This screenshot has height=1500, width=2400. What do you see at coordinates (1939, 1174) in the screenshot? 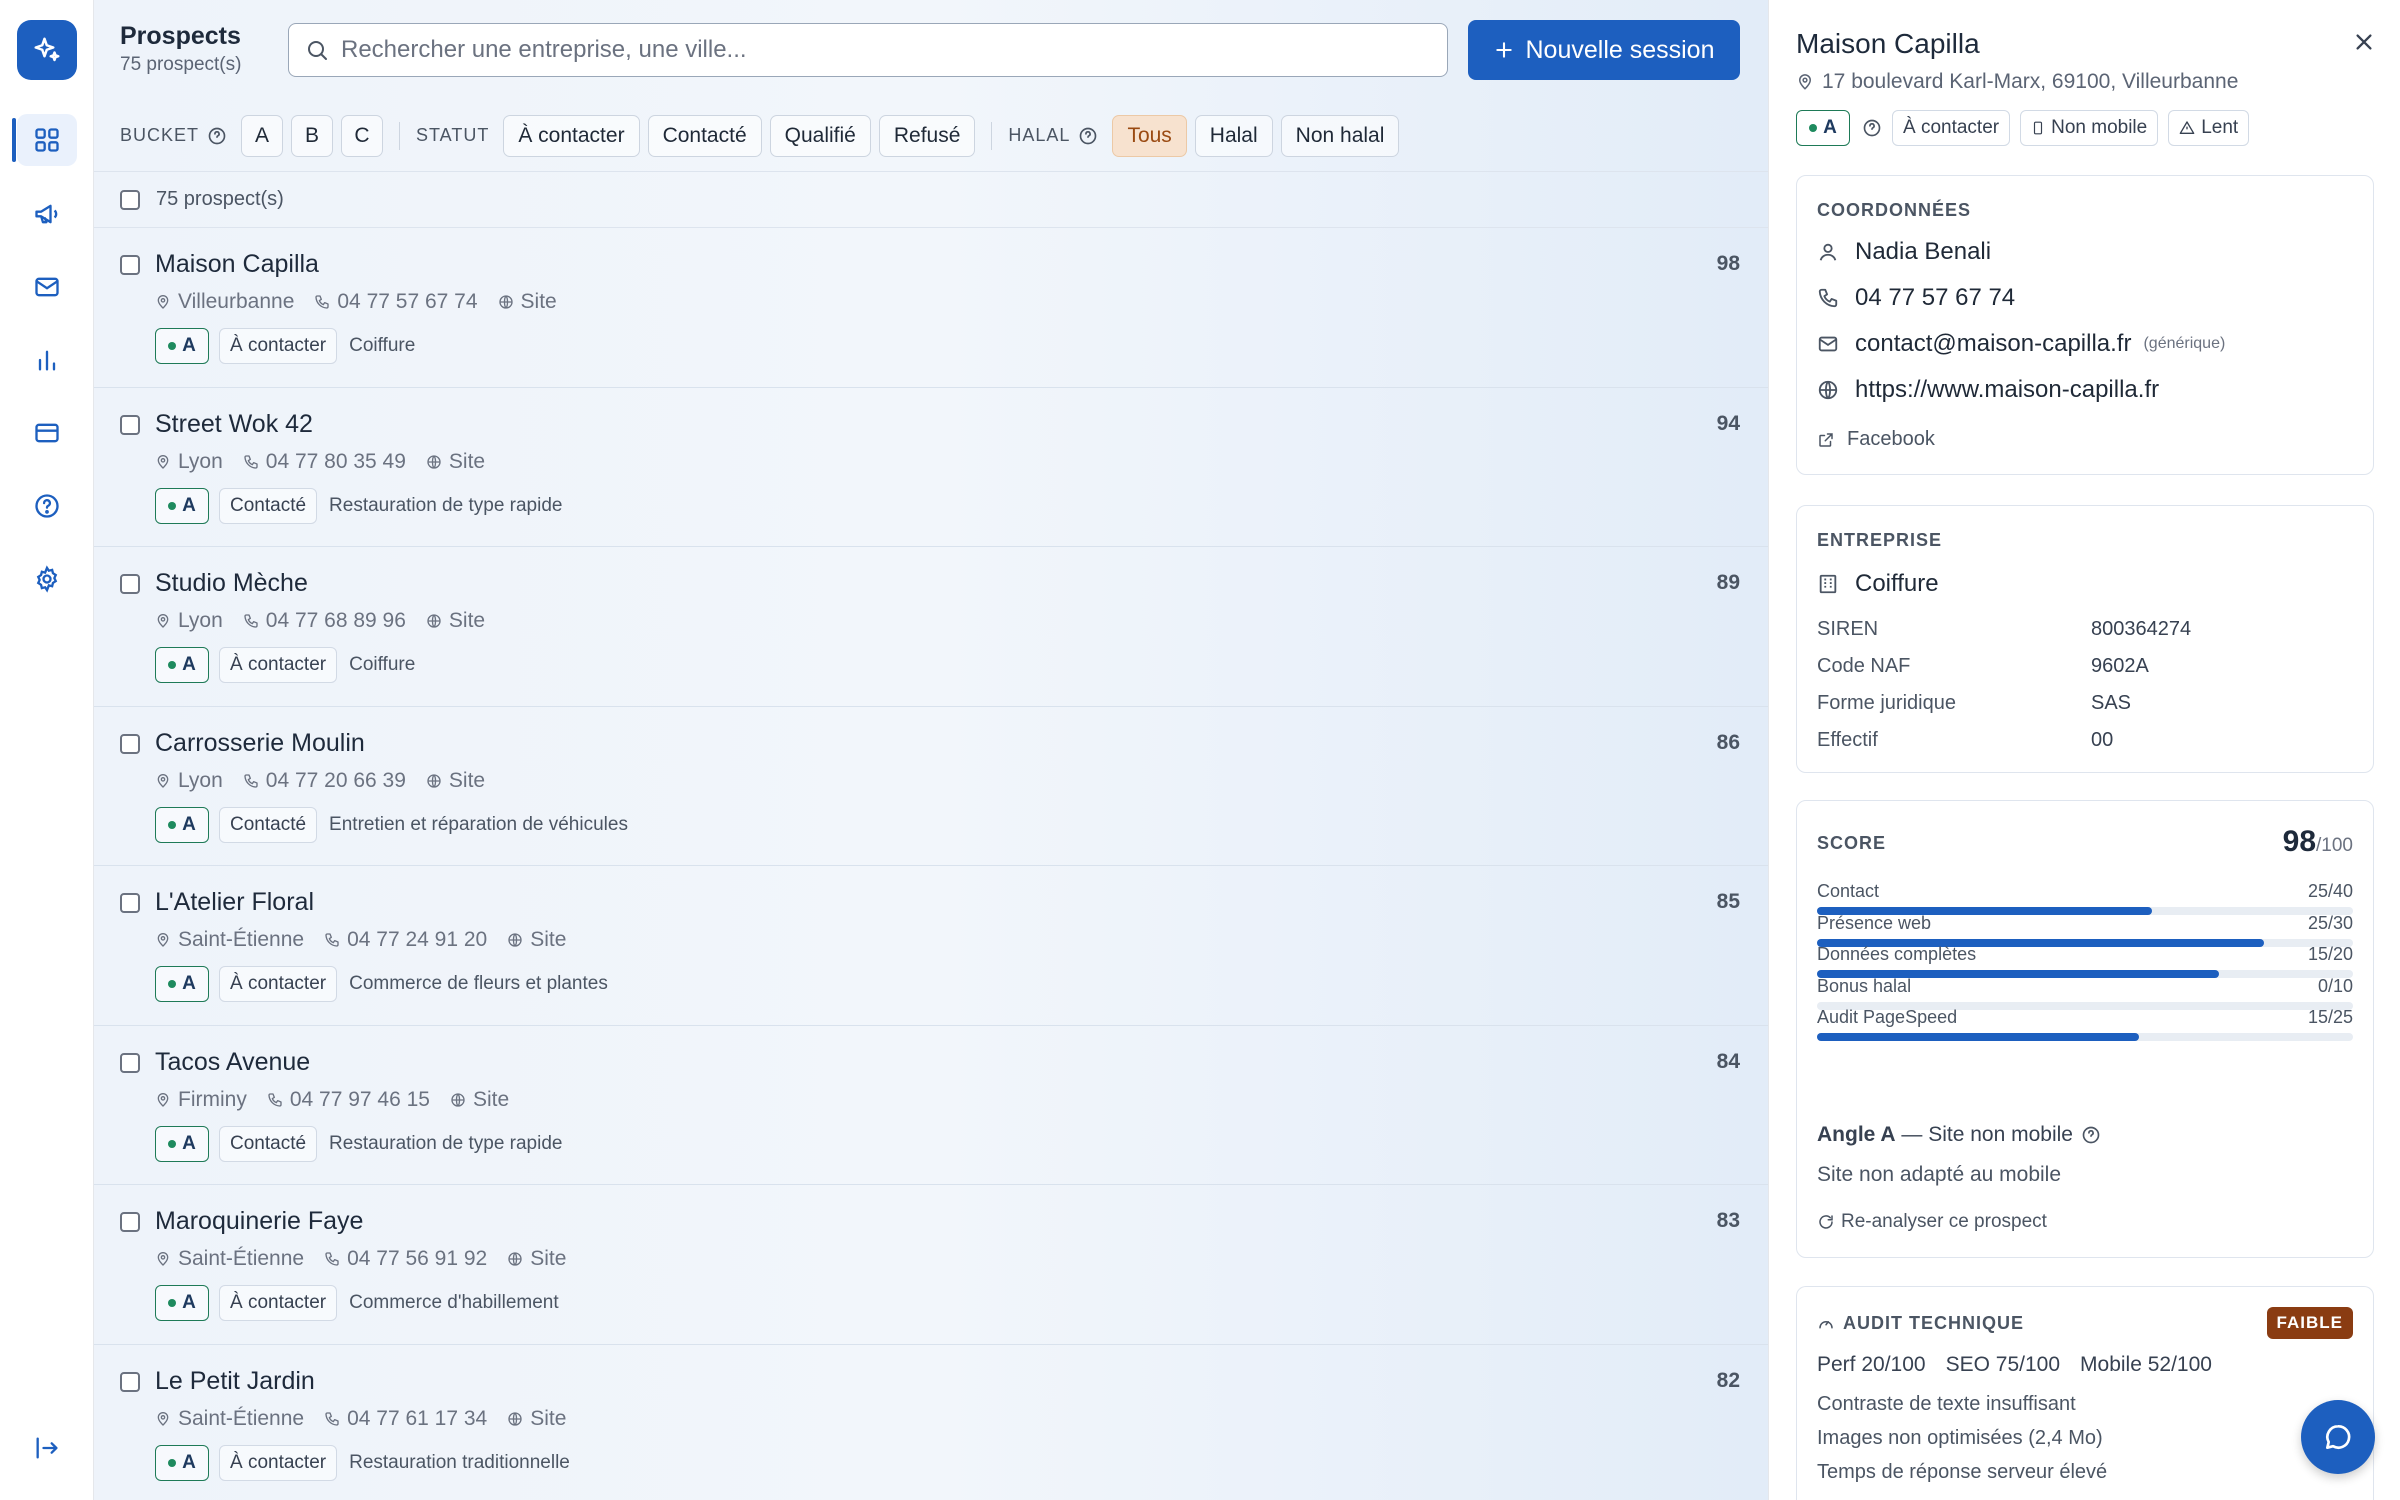
I see `angle-description: Site non adapté au mobile` at bounding box center [1939, 1174].